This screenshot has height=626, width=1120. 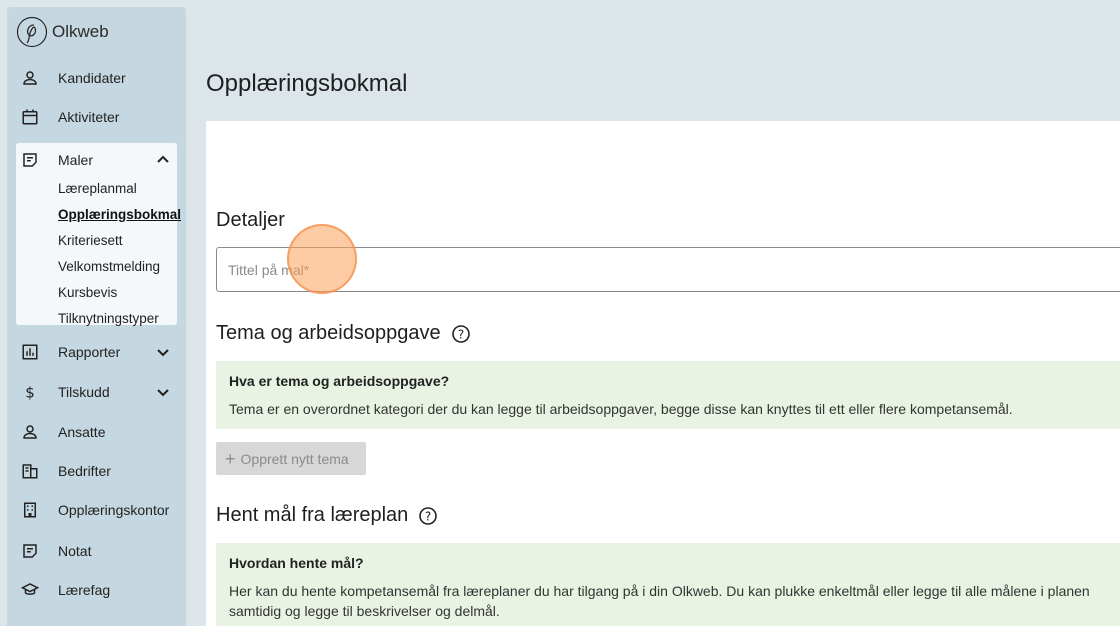 I want to click on note-icon, so click(x=30, y=551).